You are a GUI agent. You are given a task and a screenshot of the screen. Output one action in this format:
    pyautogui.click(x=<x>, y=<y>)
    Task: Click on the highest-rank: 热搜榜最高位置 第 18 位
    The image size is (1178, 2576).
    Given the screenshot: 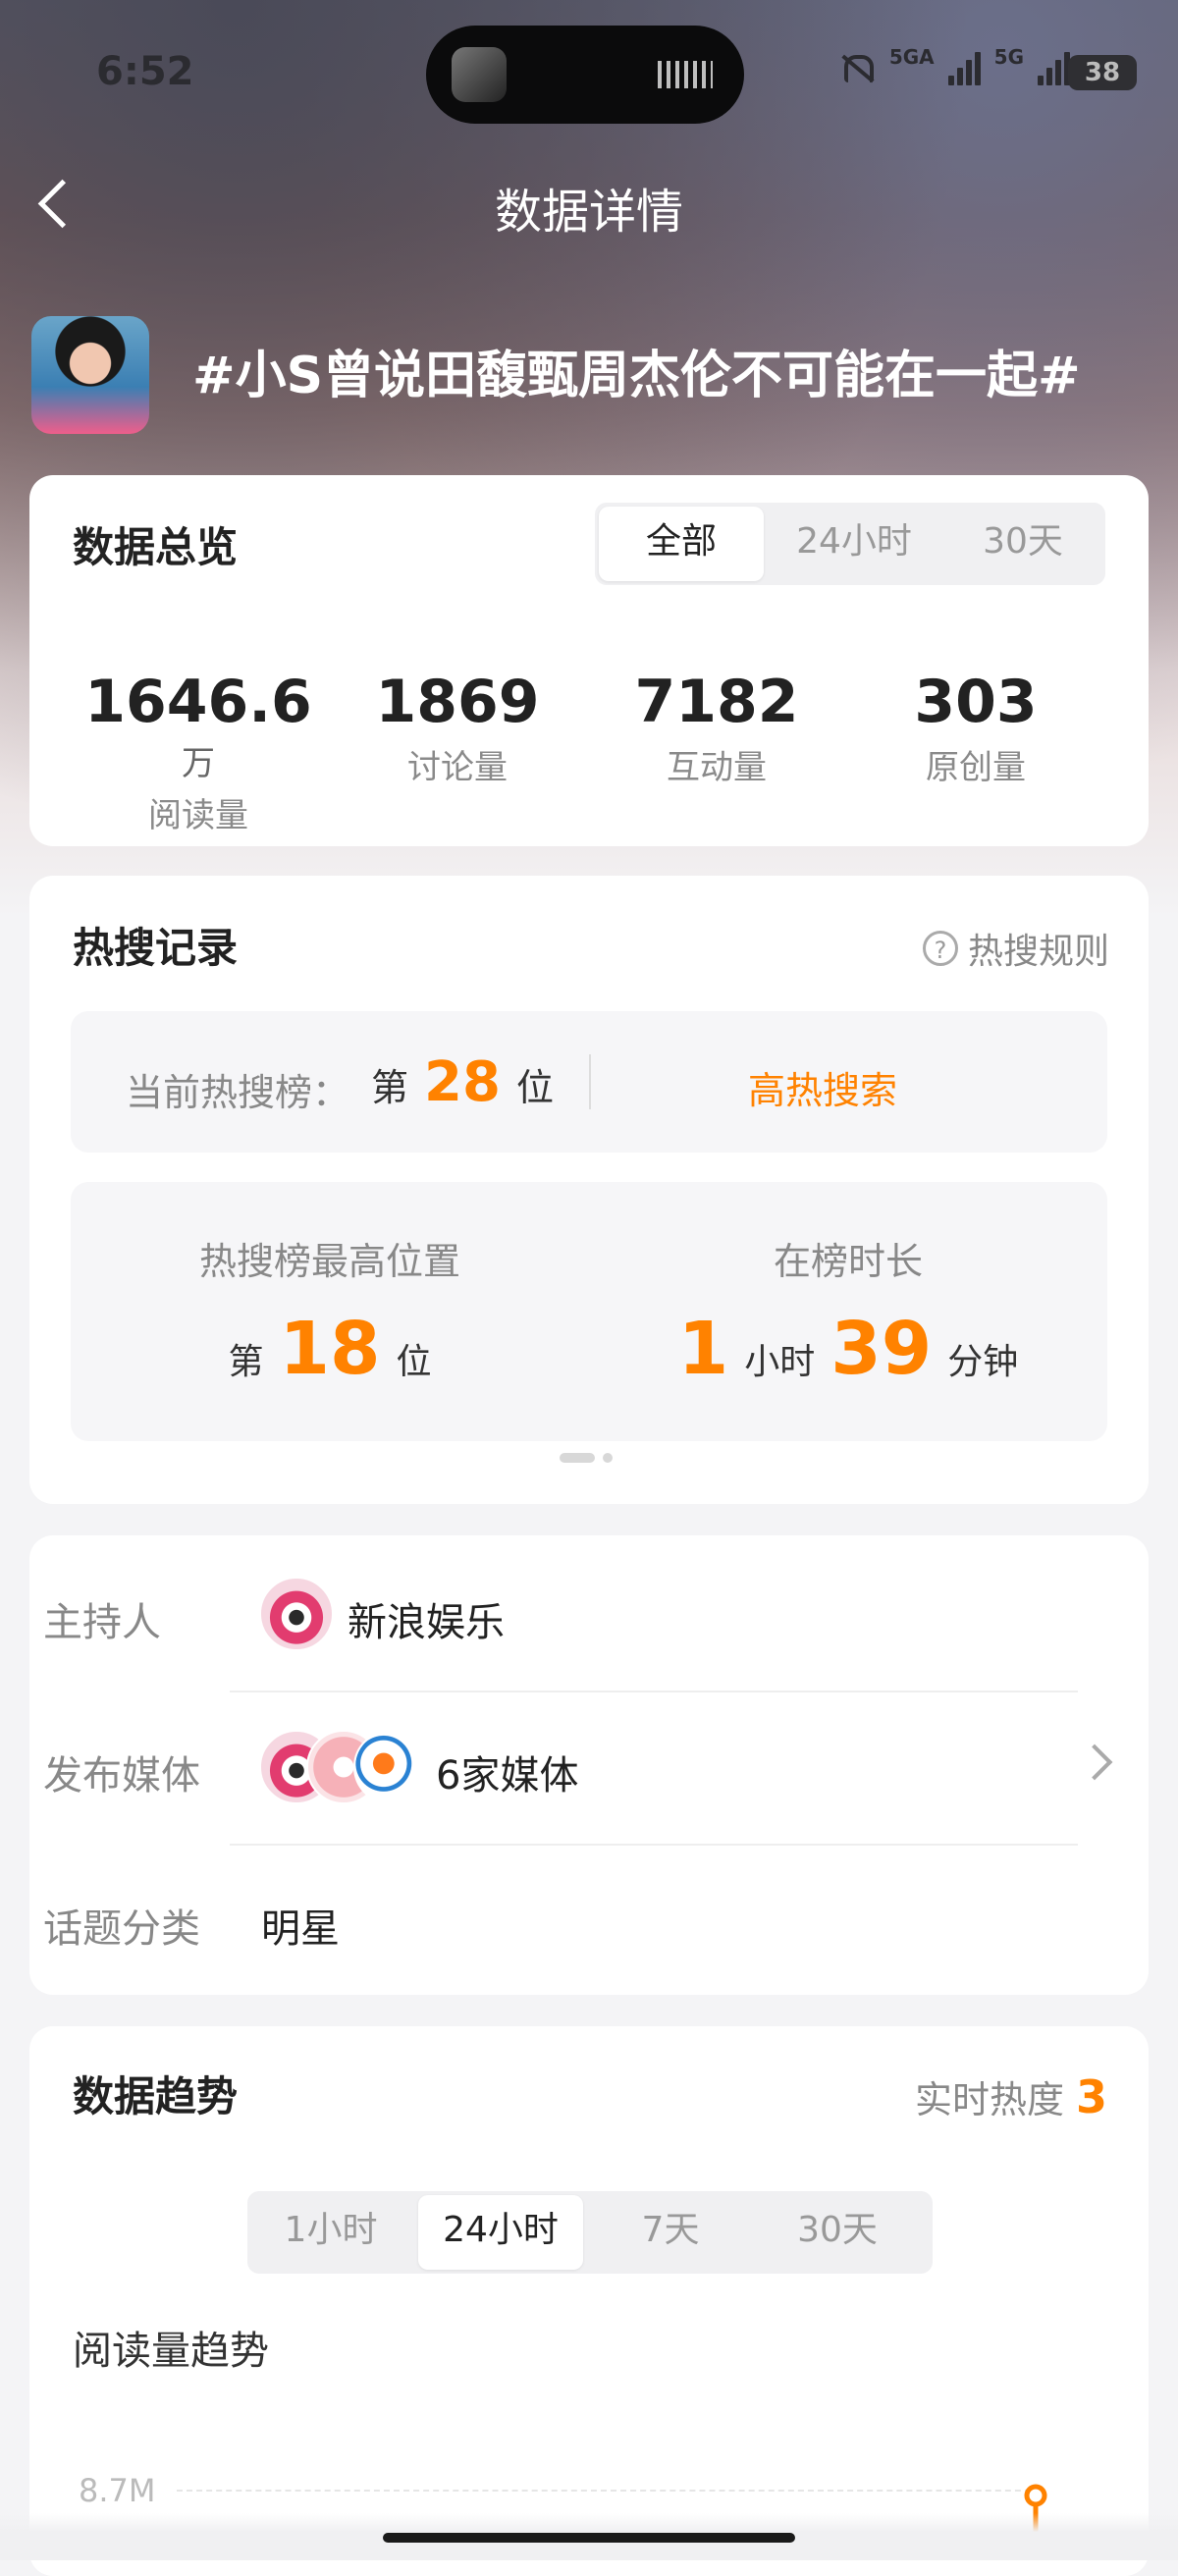 What is the action you would take?
    pyautogui.click(x=330, y=1311)
    